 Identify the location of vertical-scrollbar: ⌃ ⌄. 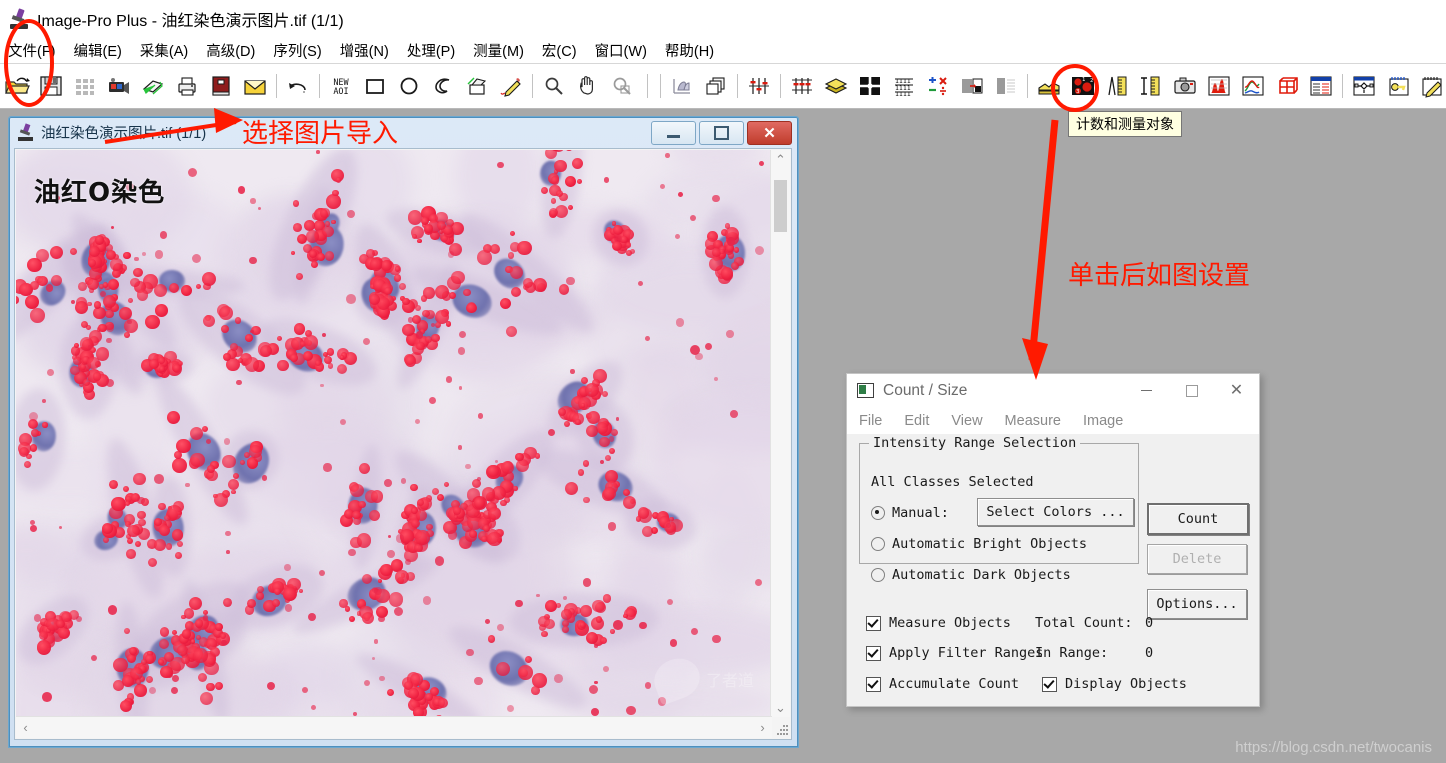
(780, 433).